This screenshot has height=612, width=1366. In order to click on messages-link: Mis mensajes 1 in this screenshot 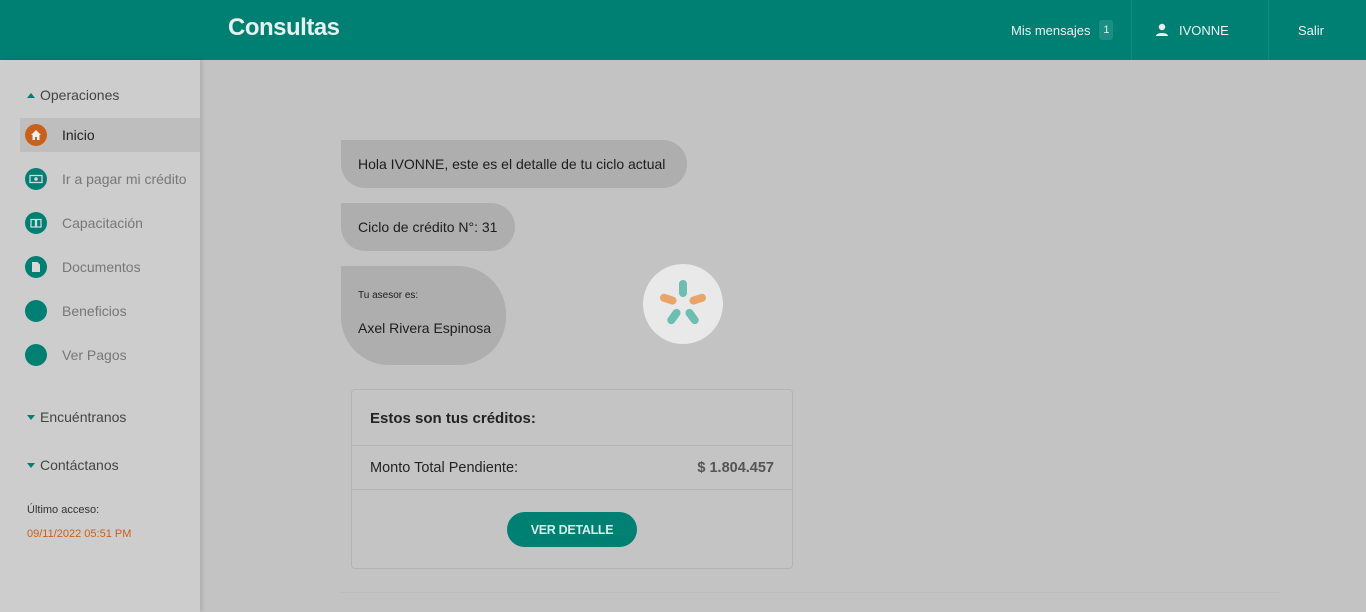, I will do `click(1062, 30)`.